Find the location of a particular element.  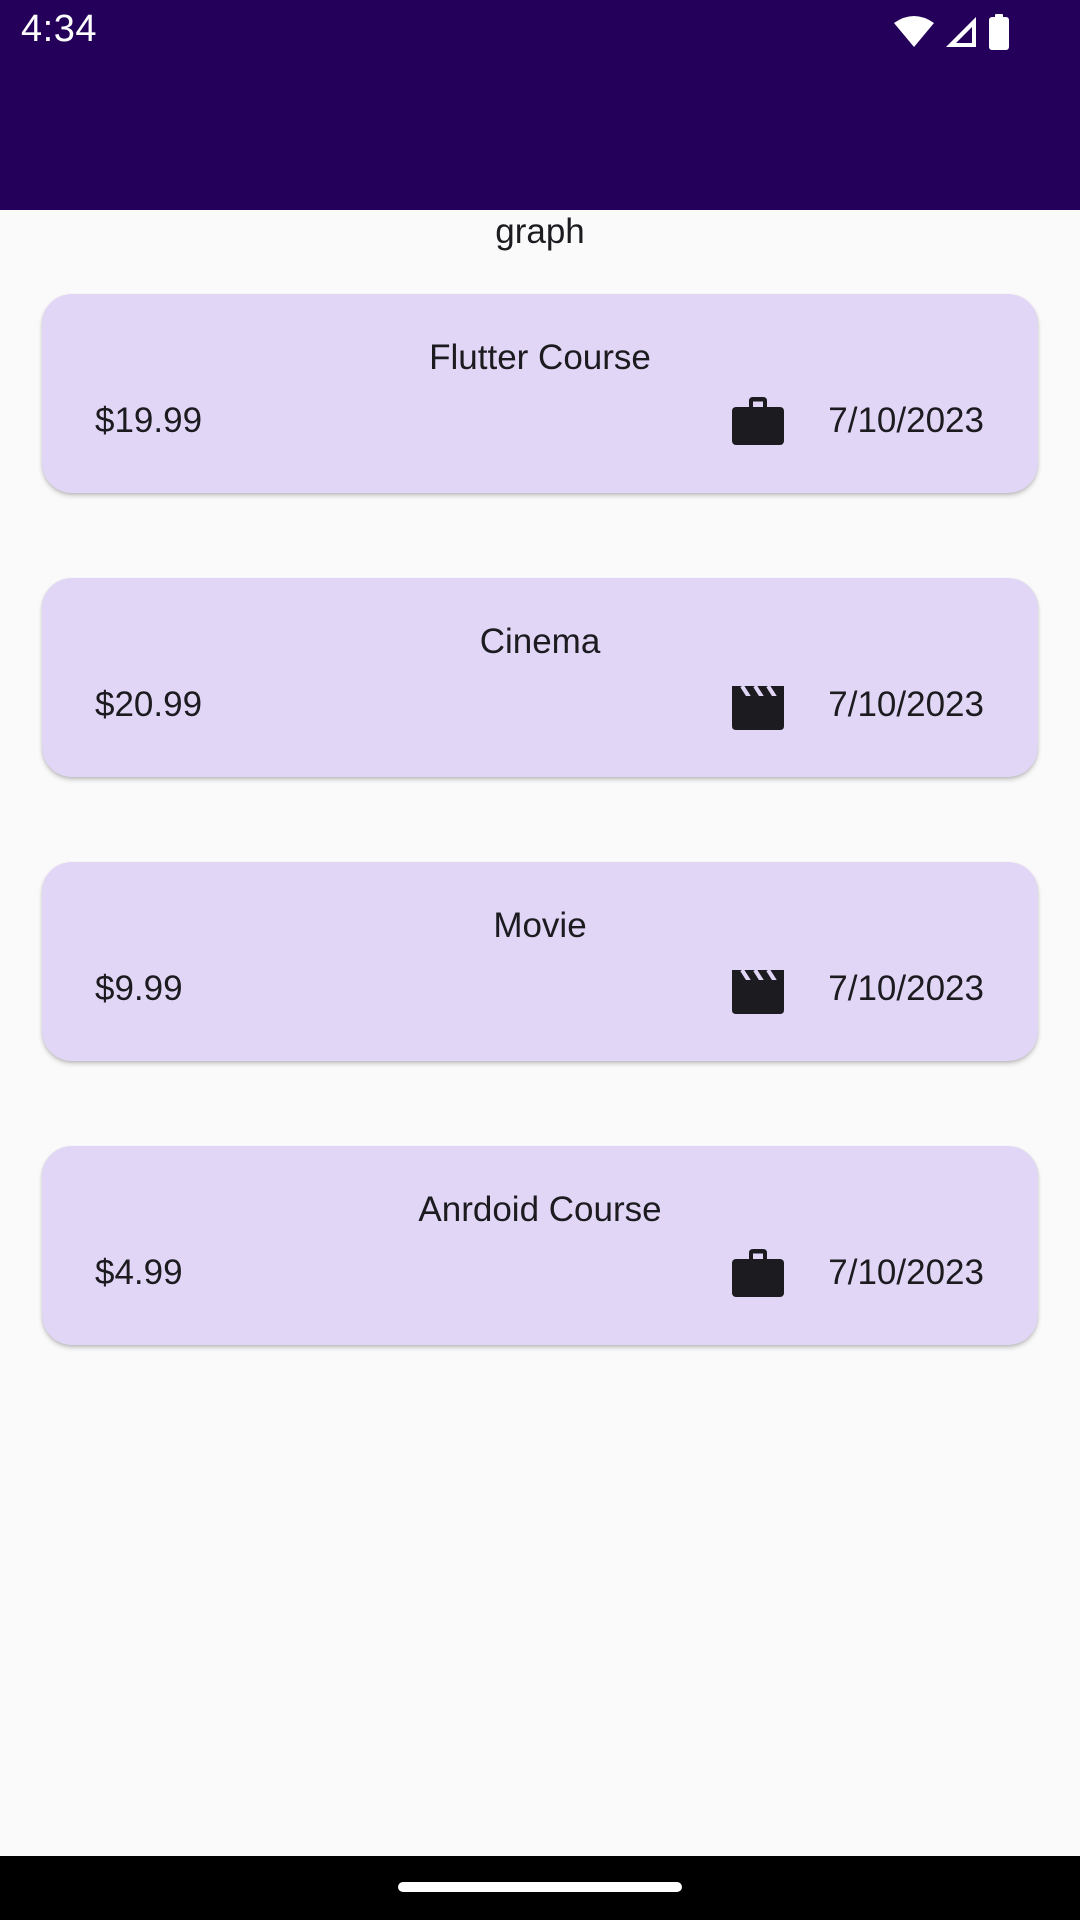

transaction-card: Flutter Course $19.99 7/10/2023 is located at coordinates (540, 393).